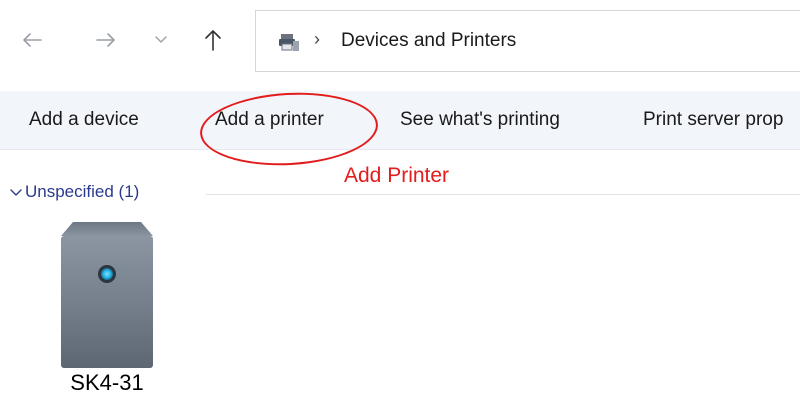  Describe the element at coordinates (480, 120) in the screenshot. I see `see-whats-printing-button: See what's printing` at that location.